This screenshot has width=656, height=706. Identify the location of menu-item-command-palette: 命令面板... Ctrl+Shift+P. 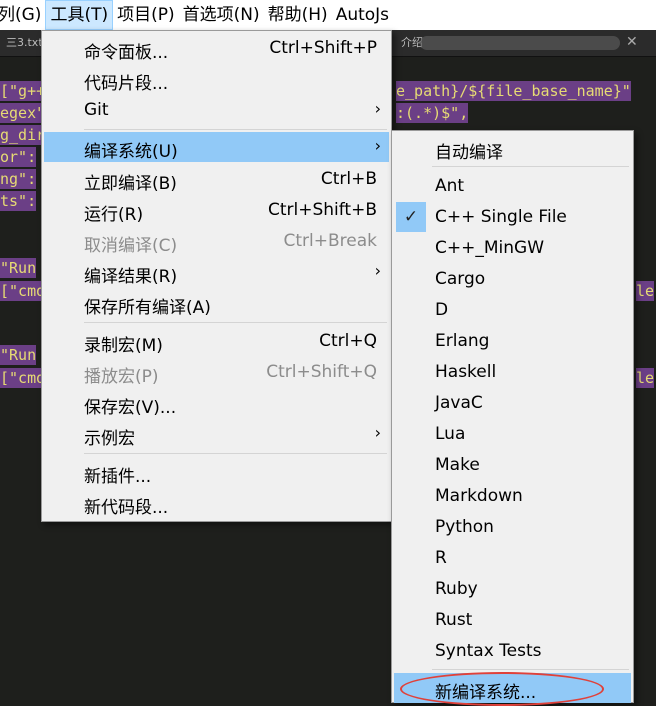
(216, 48).